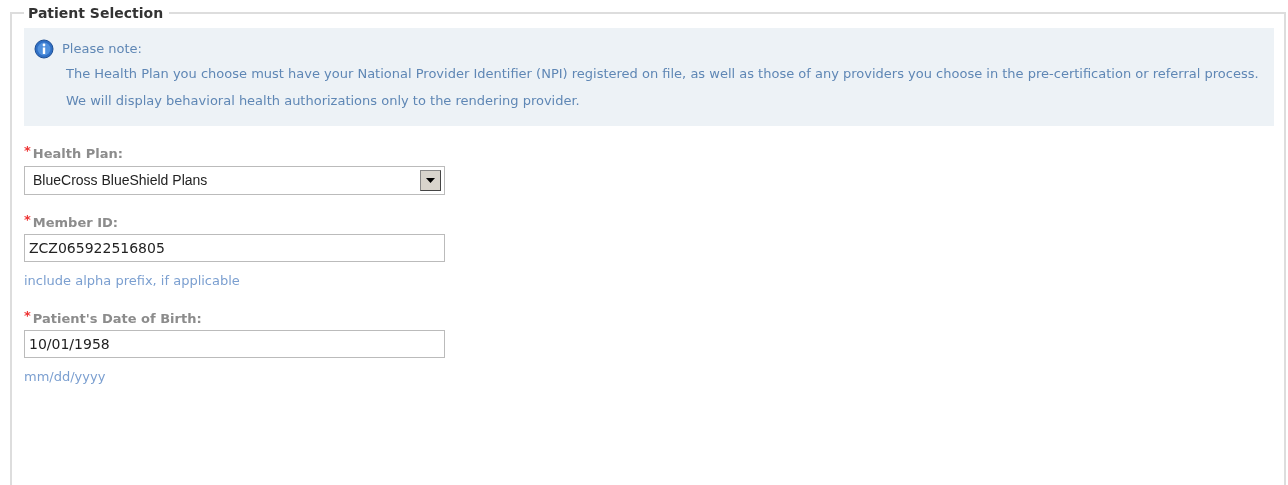 This screenshot has width=1288, height=485. What do you see at coordinates (234, 248) in the screenshot?
I see `input-field: ZCZ065922516805` at bounding box center [234, 248].